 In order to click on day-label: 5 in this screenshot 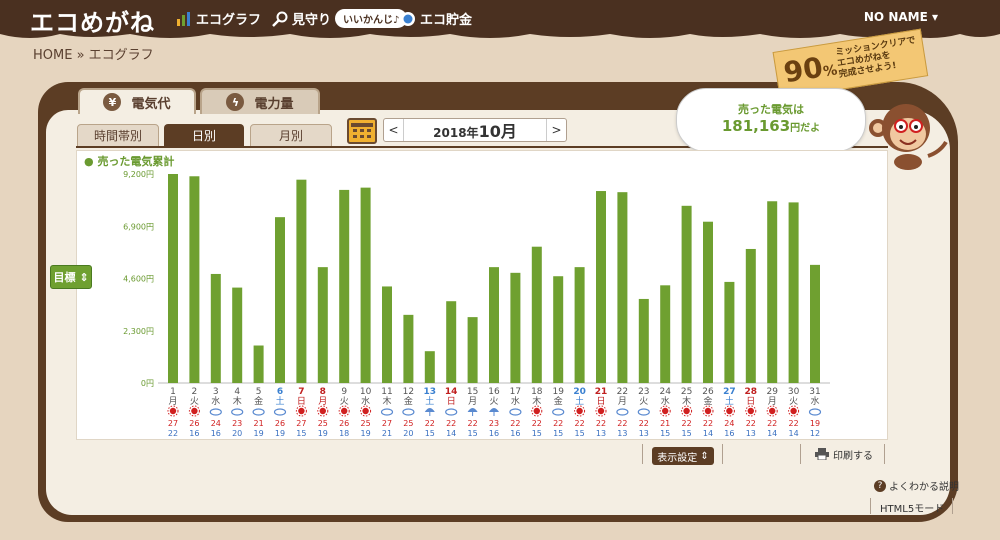, I will do `click(259, 392)`.